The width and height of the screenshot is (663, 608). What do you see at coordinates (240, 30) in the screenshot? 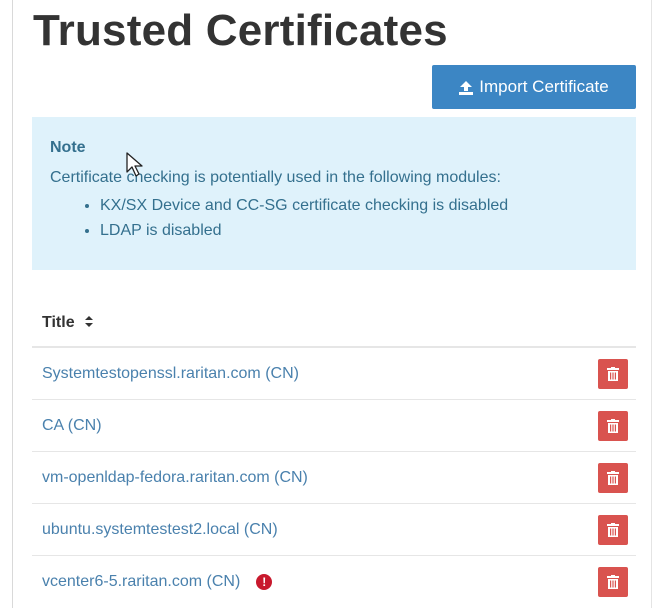
I see `page-title: Trusted Certificates` at bounding box center [240, 30].